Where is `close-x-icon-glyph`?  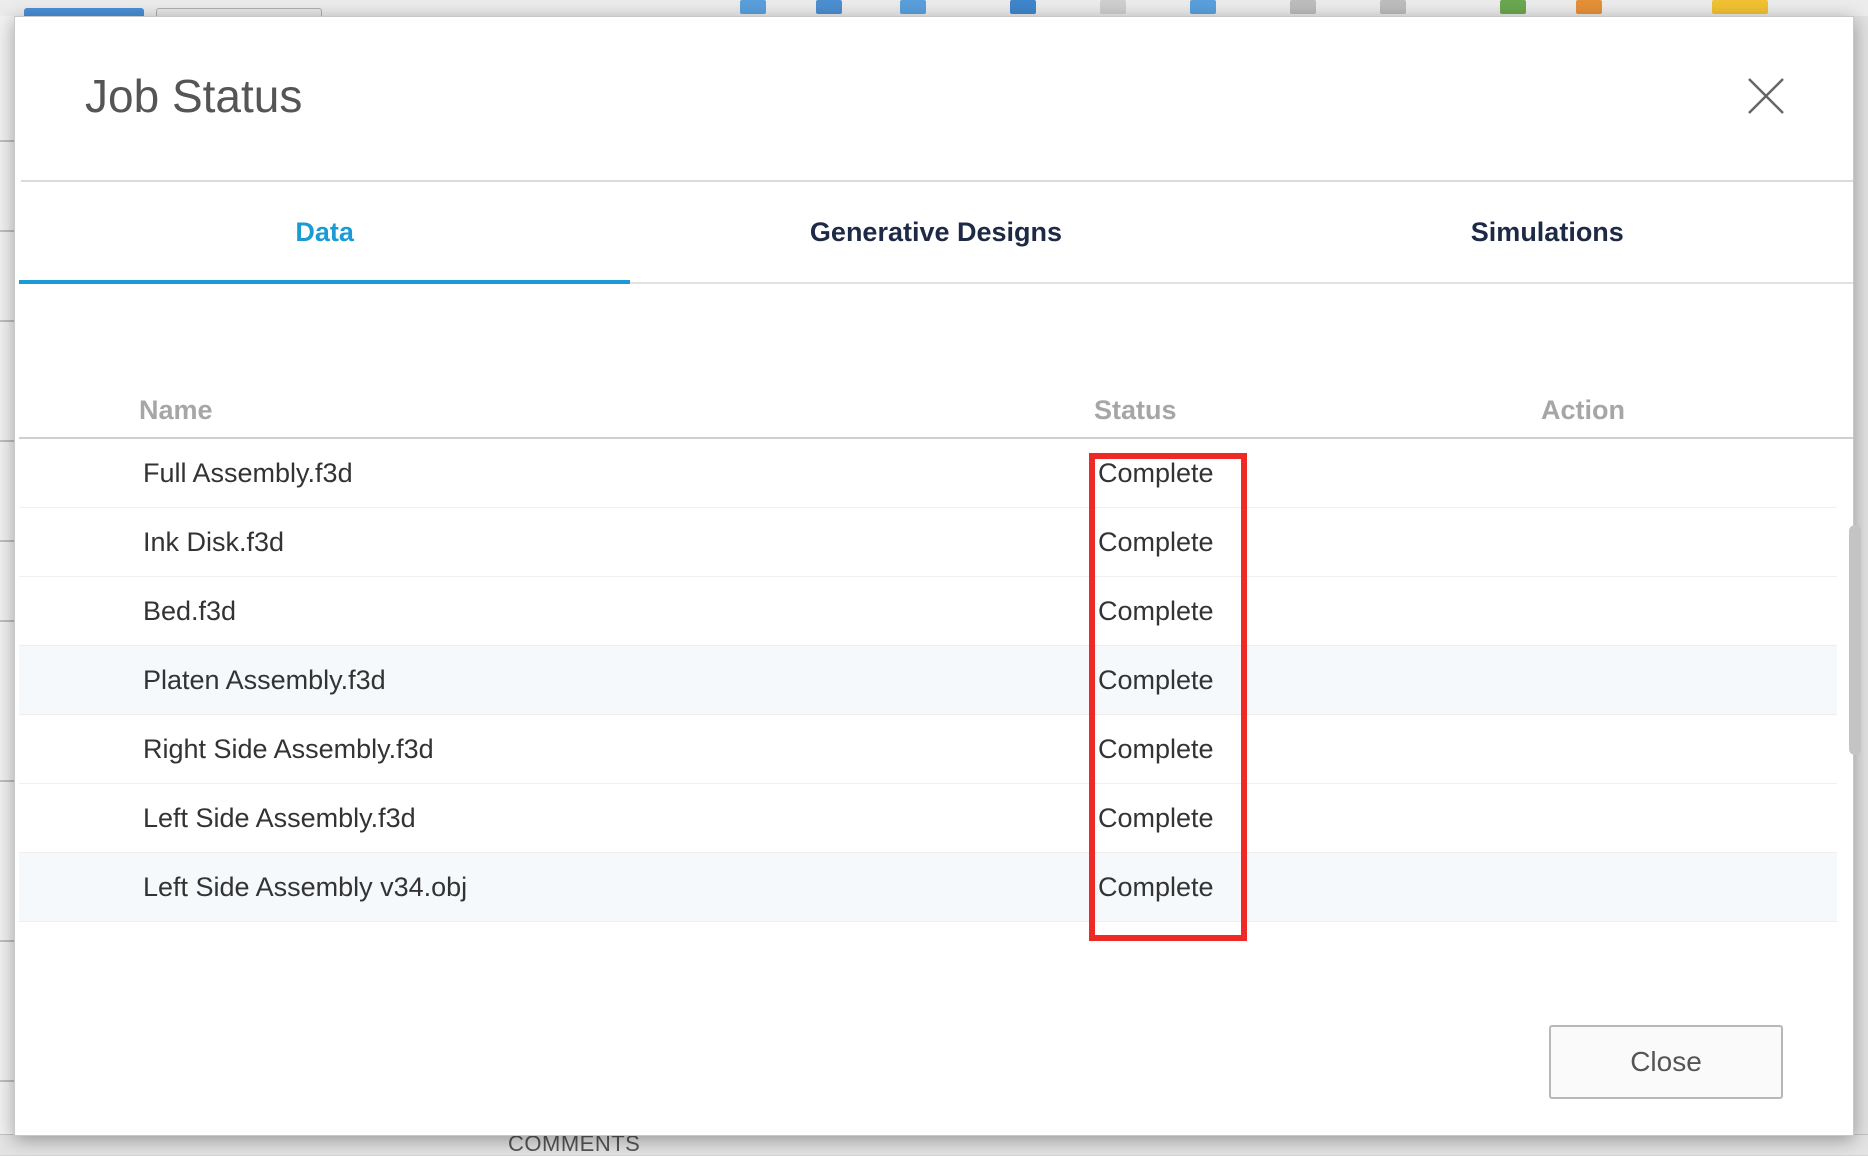
close-x-icon-glyph is located at coordinates (1766, 96).